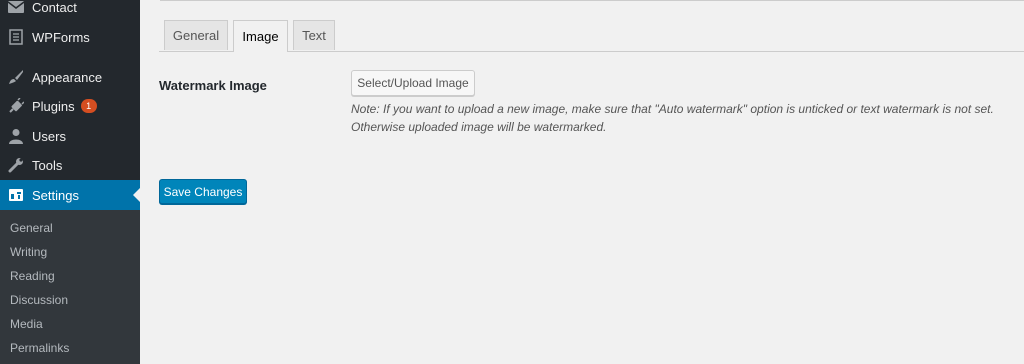 The height and width of the screenshot is (364, 1024). I want to click on sidebar-item-label: Plugins, so click(53, 106).